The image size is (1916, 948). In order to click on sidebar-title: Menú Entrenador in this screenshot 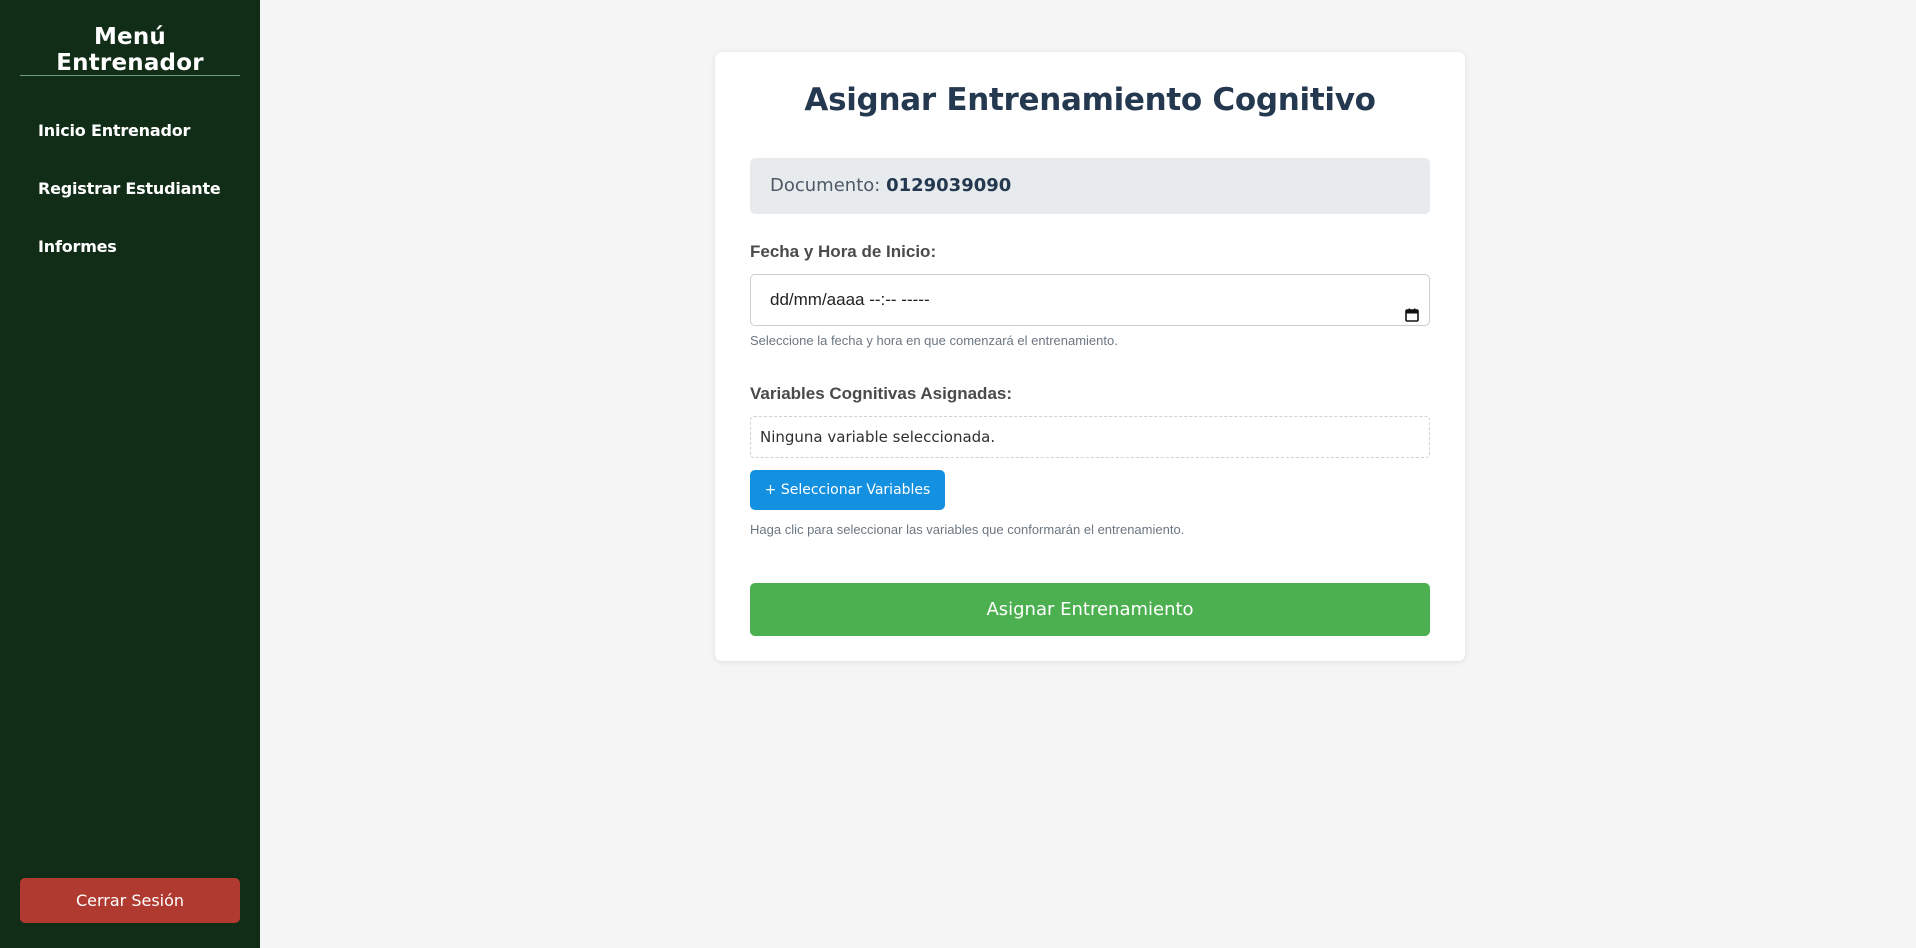, I will do `click(130, 50)`.